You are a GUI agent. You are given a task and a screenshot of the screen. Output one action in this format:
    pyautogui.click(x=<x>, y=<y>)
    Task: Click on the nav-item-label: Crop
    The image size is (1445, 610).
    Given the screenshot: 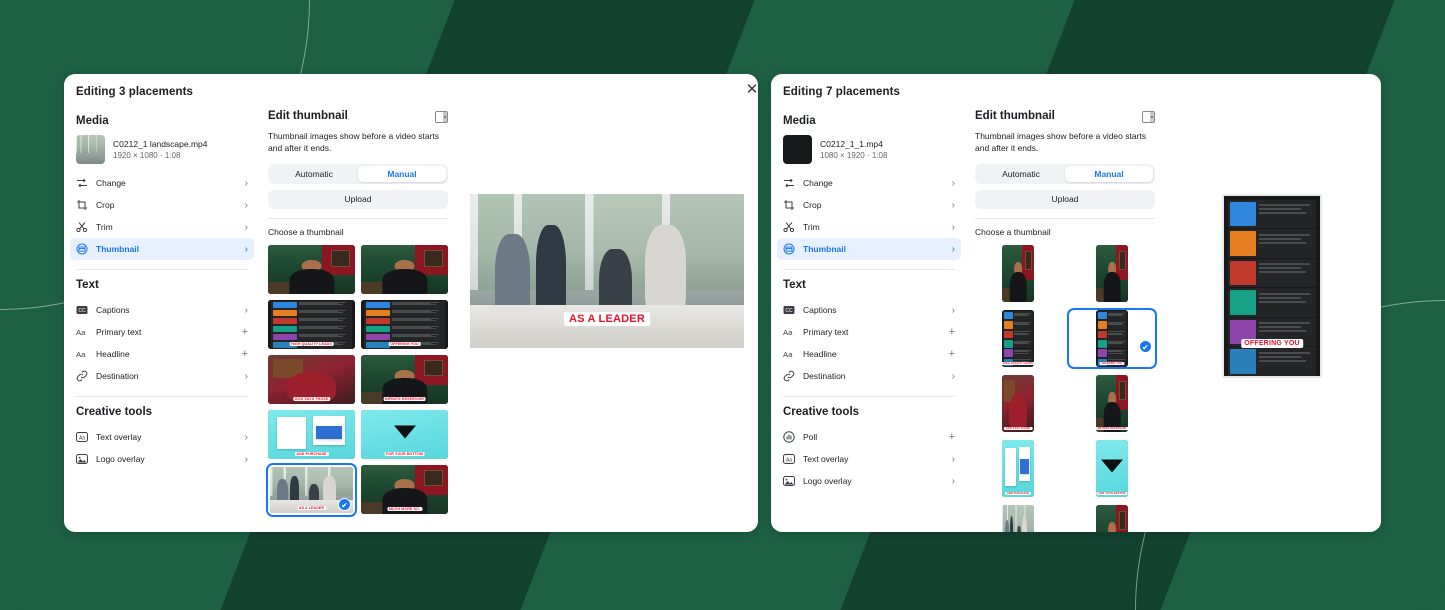 What is the action you would take?
    pyautogui.click(x=812, y=205)
    